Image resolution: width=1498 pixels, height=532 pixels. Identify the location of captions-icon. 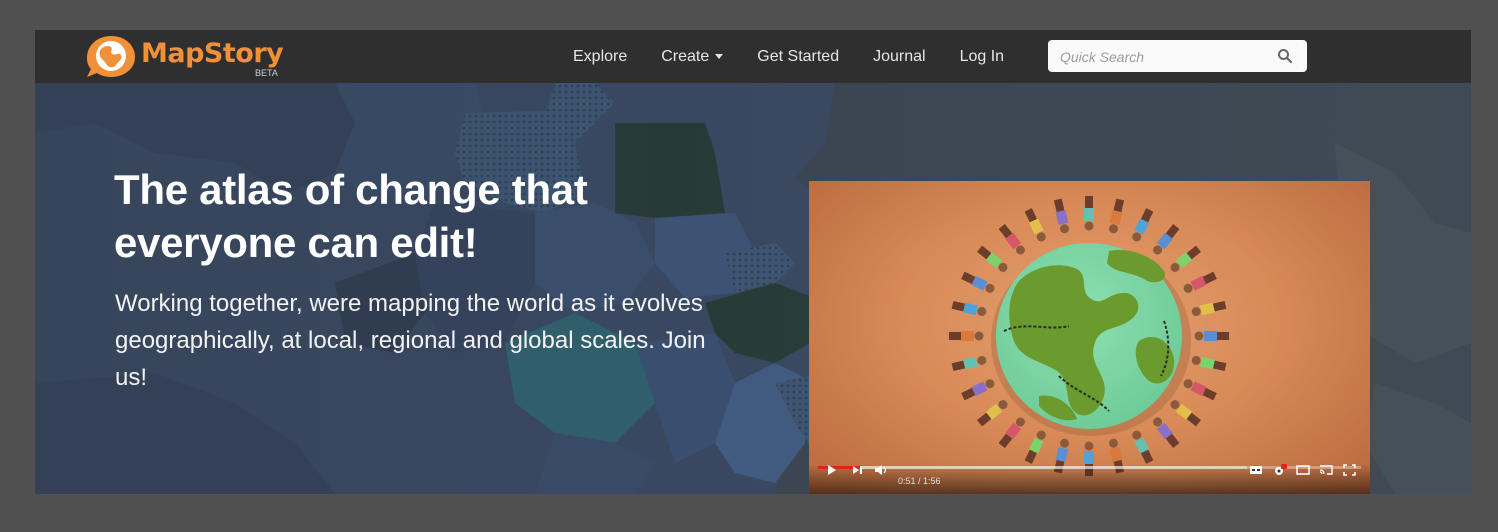
(1256, 470).